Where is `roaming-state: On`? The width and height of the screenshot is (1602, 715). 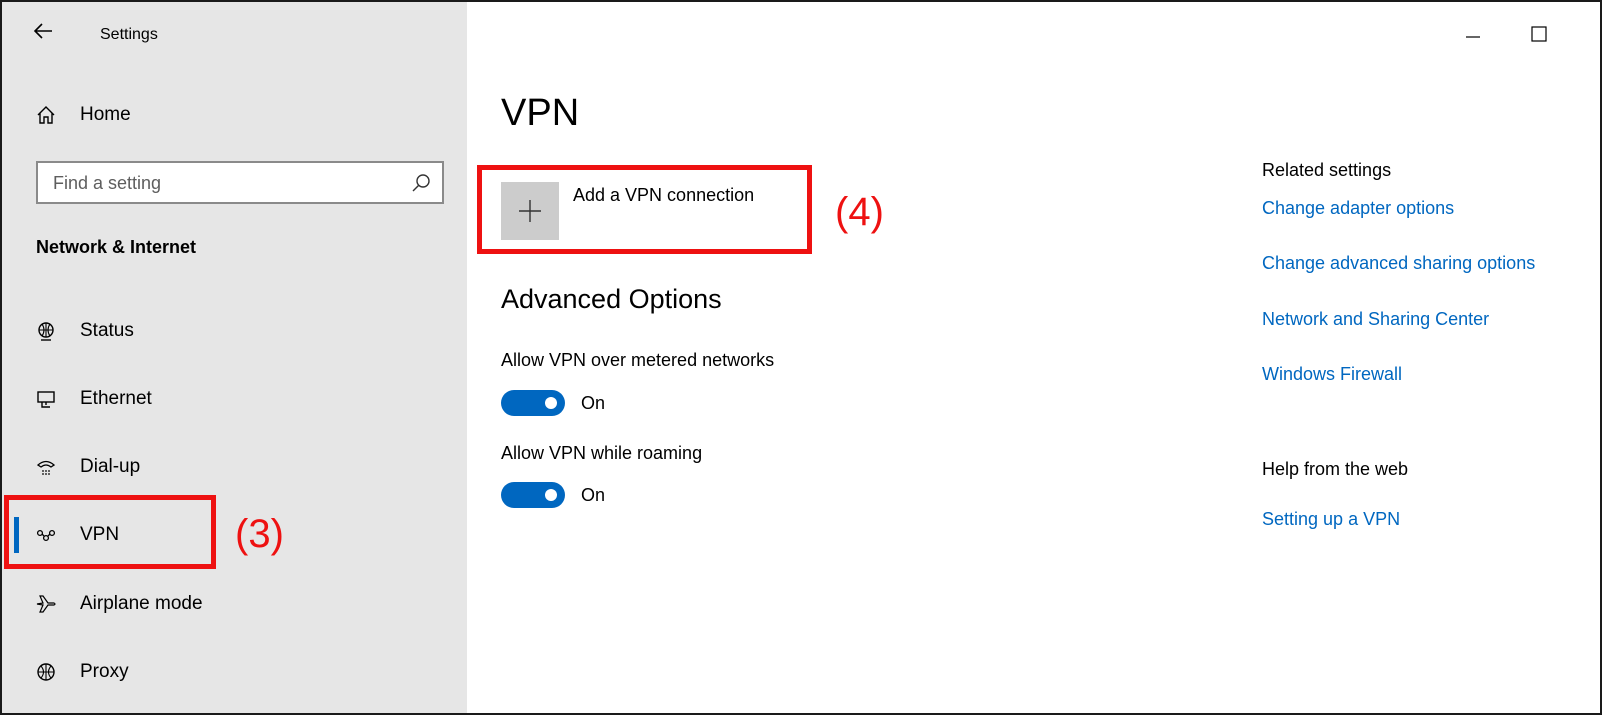
roaming-state: On is located at coordinates (593, 495).